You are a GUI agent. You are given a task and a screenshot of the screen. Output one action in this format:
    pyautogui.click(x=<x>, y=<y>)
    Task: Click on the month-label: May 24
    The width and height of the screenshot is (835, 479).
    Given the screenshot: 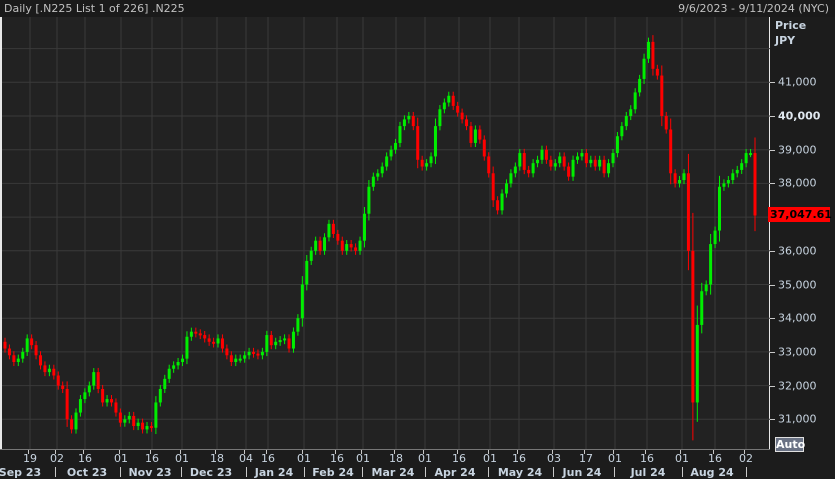 What is the action you would take?
    pyautogui.click(x=520, y=472)
    